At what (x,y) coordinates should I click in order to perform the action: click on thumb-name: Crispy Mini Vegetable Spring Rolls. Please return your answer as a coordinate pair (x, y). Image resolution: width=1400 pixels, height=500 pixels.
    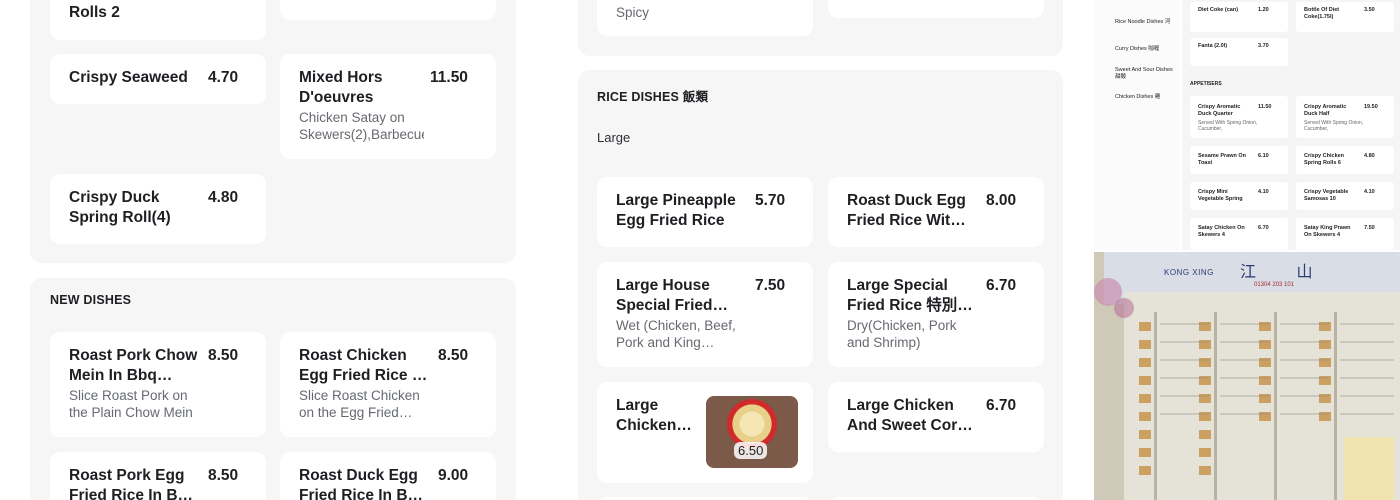
    Looking at the image, I should click on (1220, 195).